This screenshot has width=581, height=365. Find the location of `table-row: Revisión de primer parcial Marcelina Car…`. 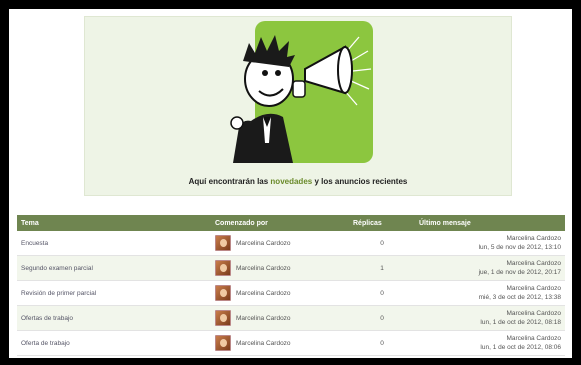

table-row: Revisión de primer parcial Marcelina Car… is located at coordinates (291, 293).